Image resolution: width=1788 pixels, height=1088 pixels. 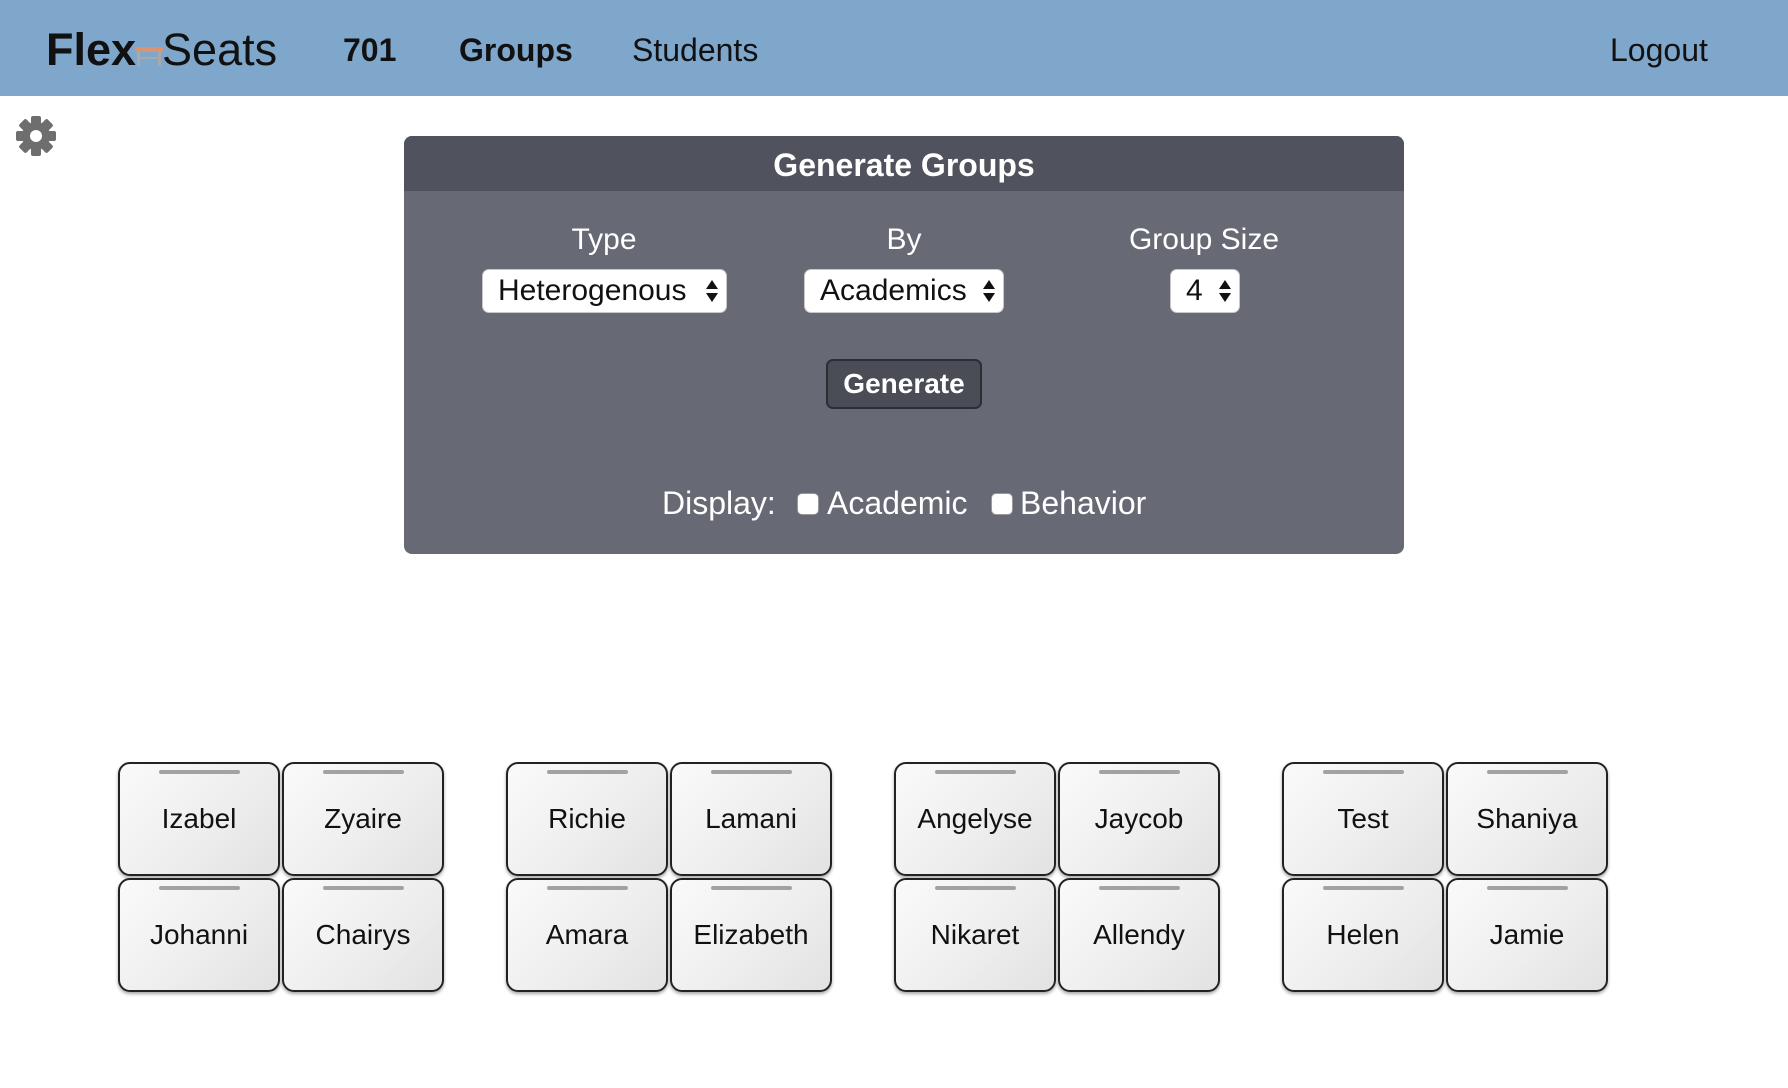 What do you see at coordinates (1083, 503) in the screenshot?
I see `behavior-checkbox-label: Behavior` at bounding box center [1083, 503].